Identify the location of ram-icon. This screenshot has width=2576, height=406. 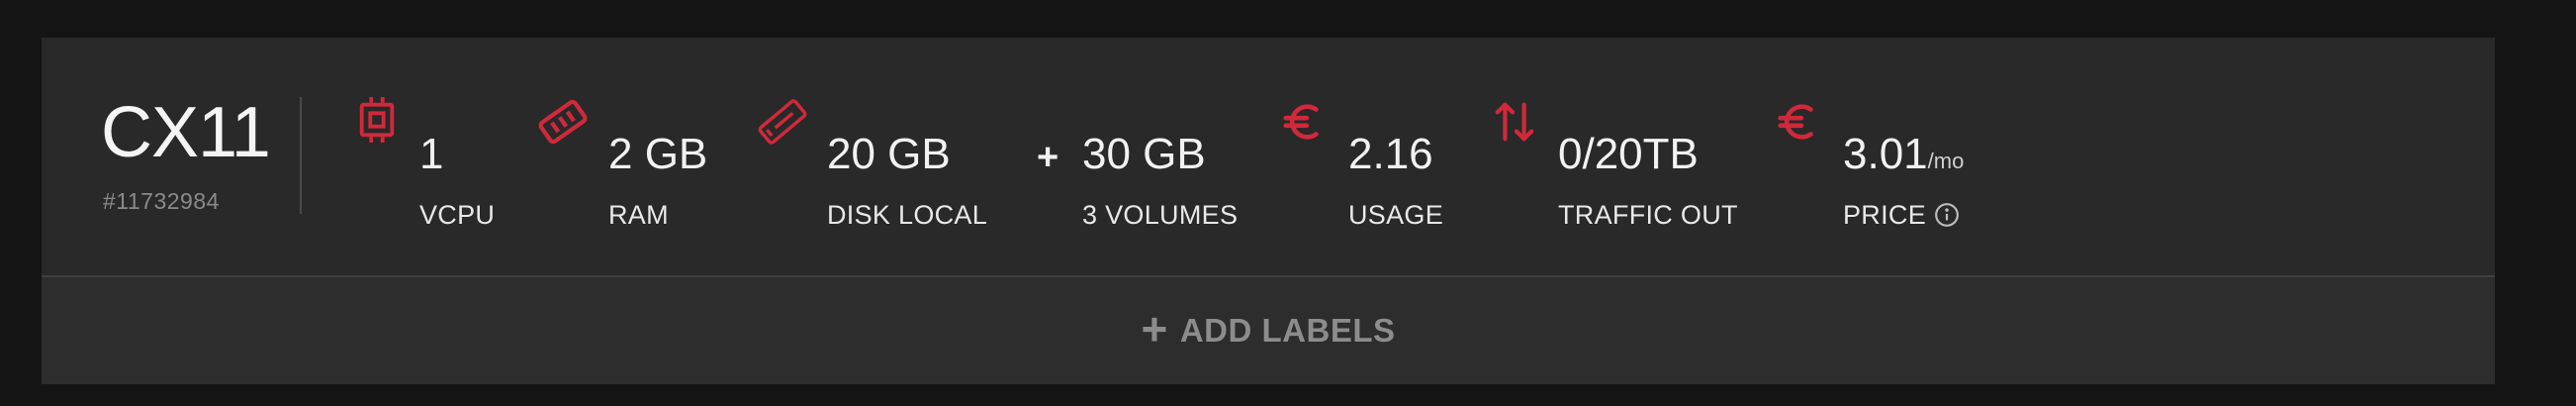
(563, 122).